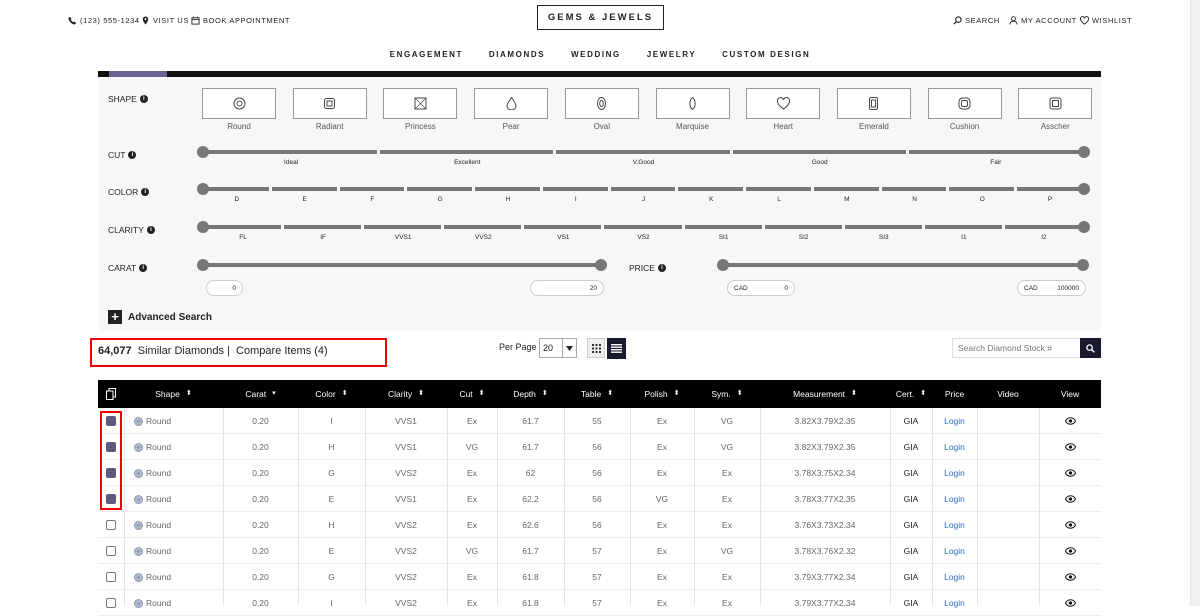  I want to click on per-page-select: 20, so click(558, 348).